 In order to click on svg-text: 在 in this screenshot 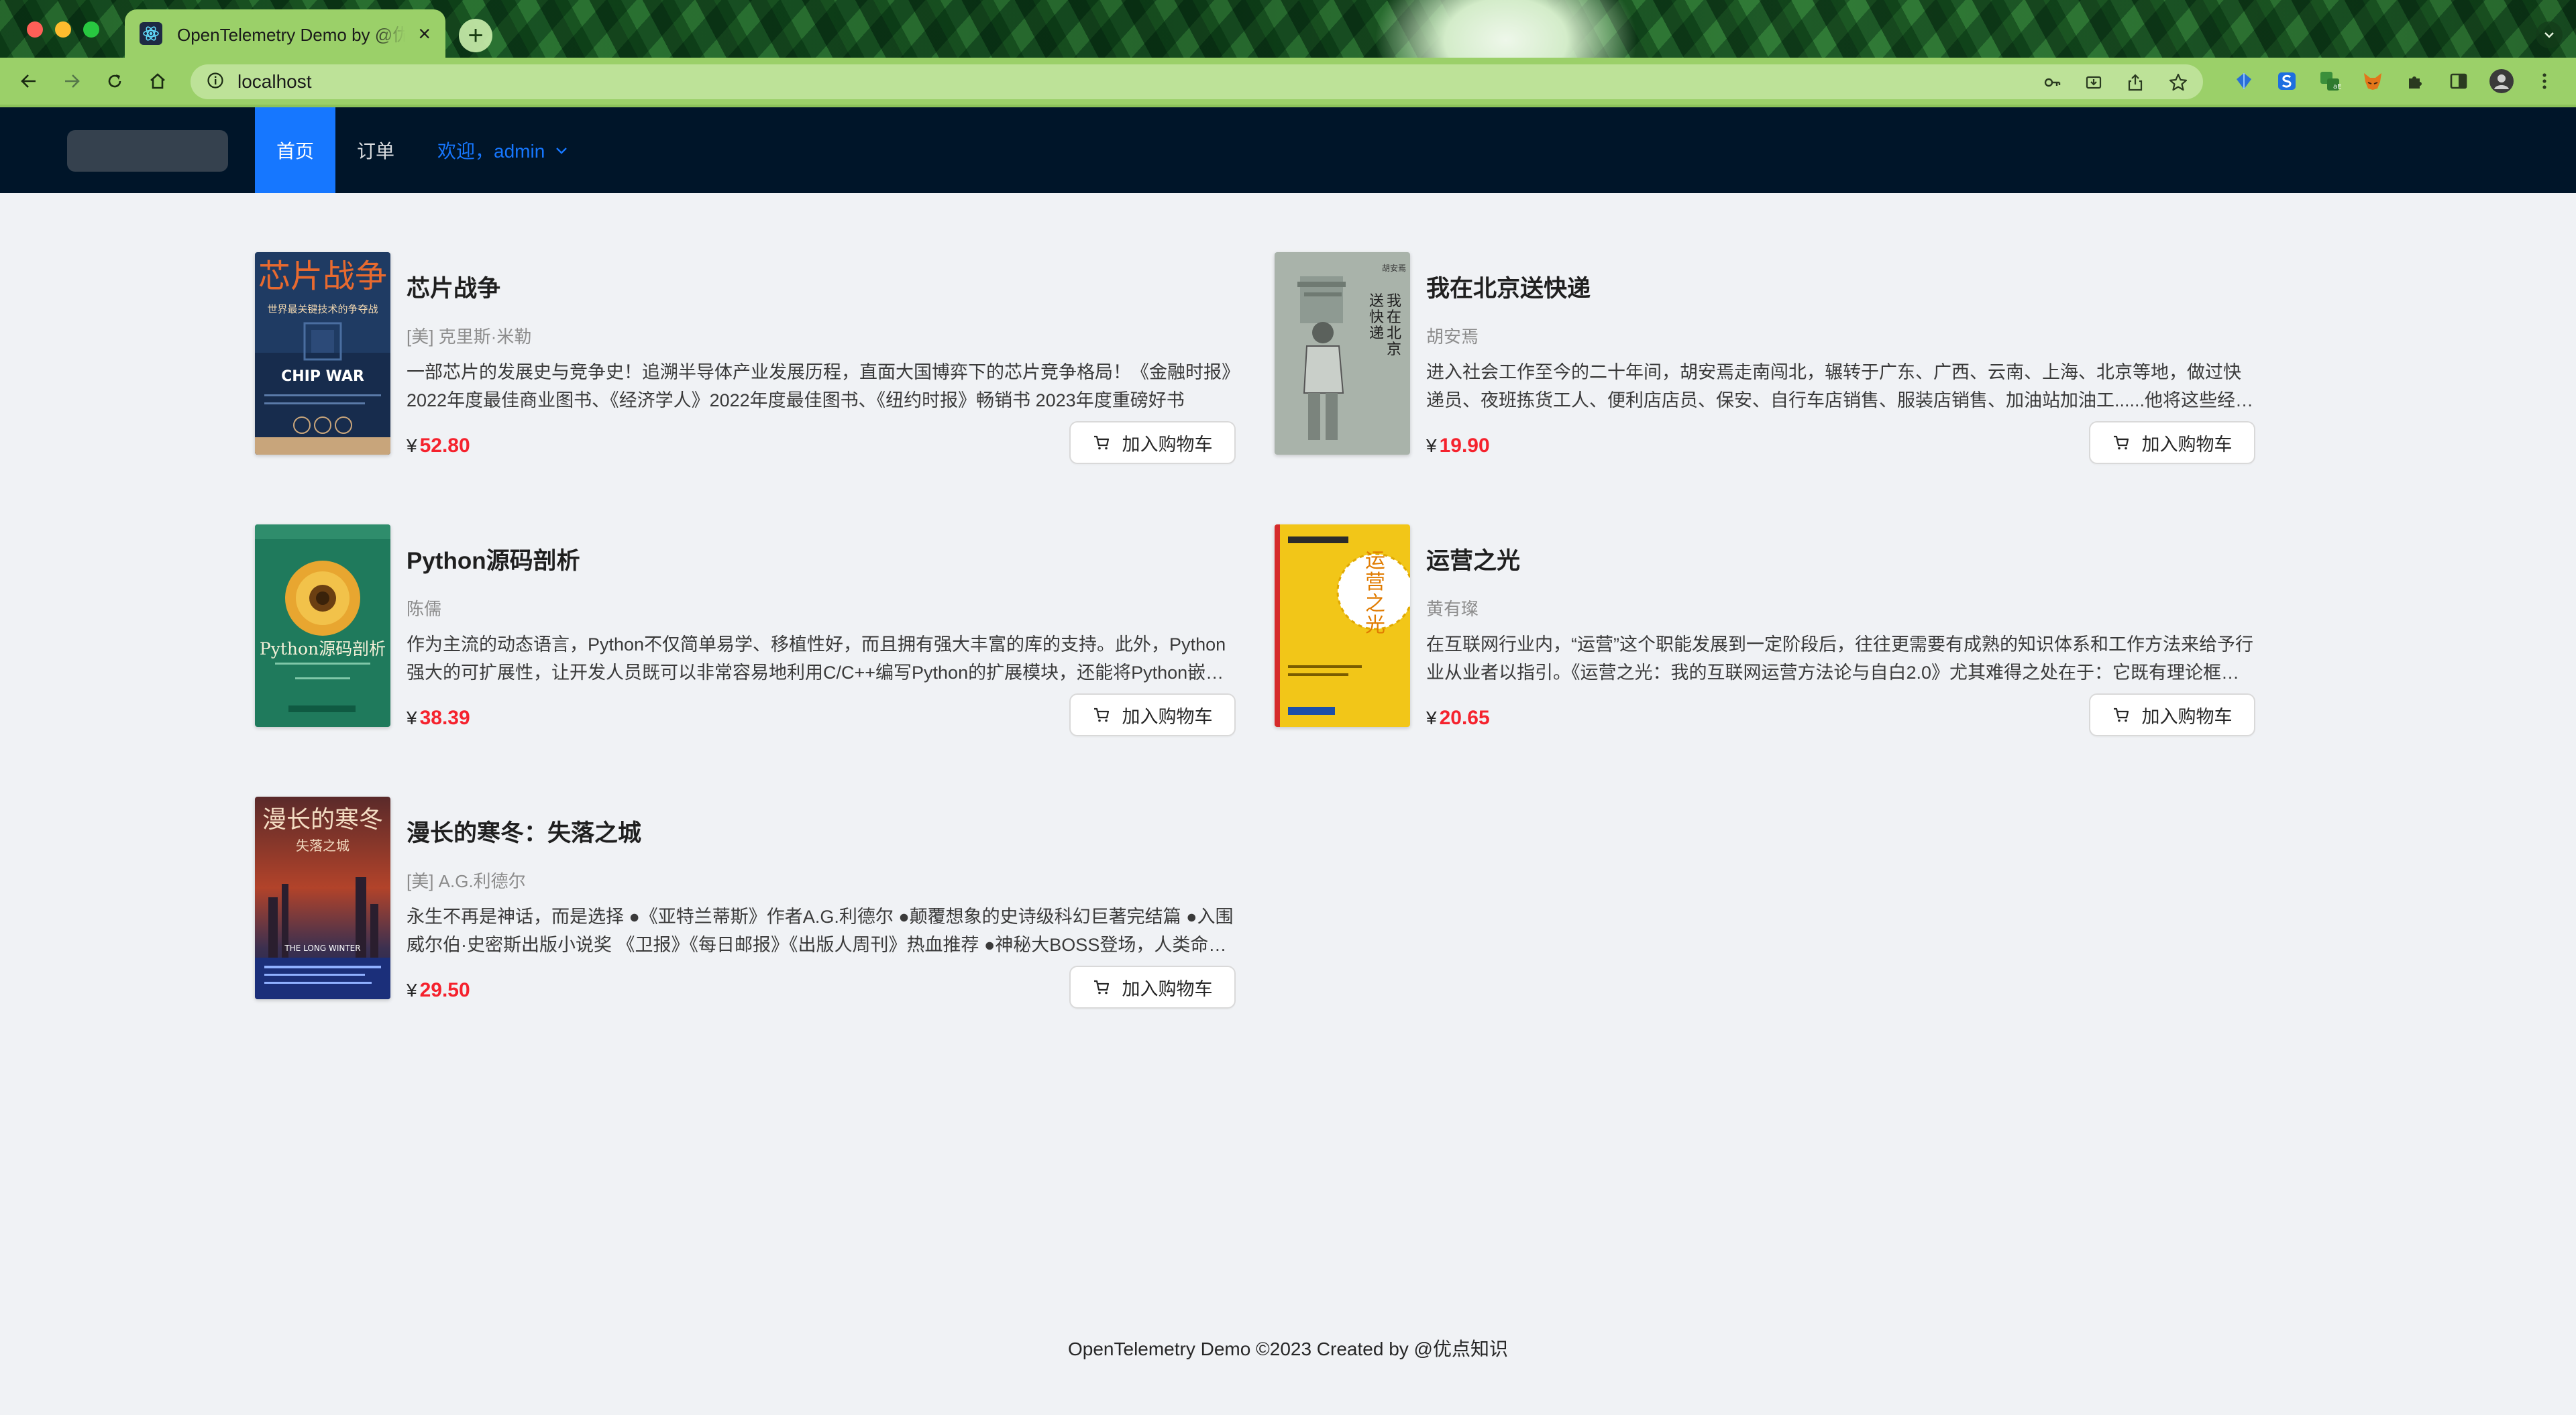, I will do `click(1394, 317)`.